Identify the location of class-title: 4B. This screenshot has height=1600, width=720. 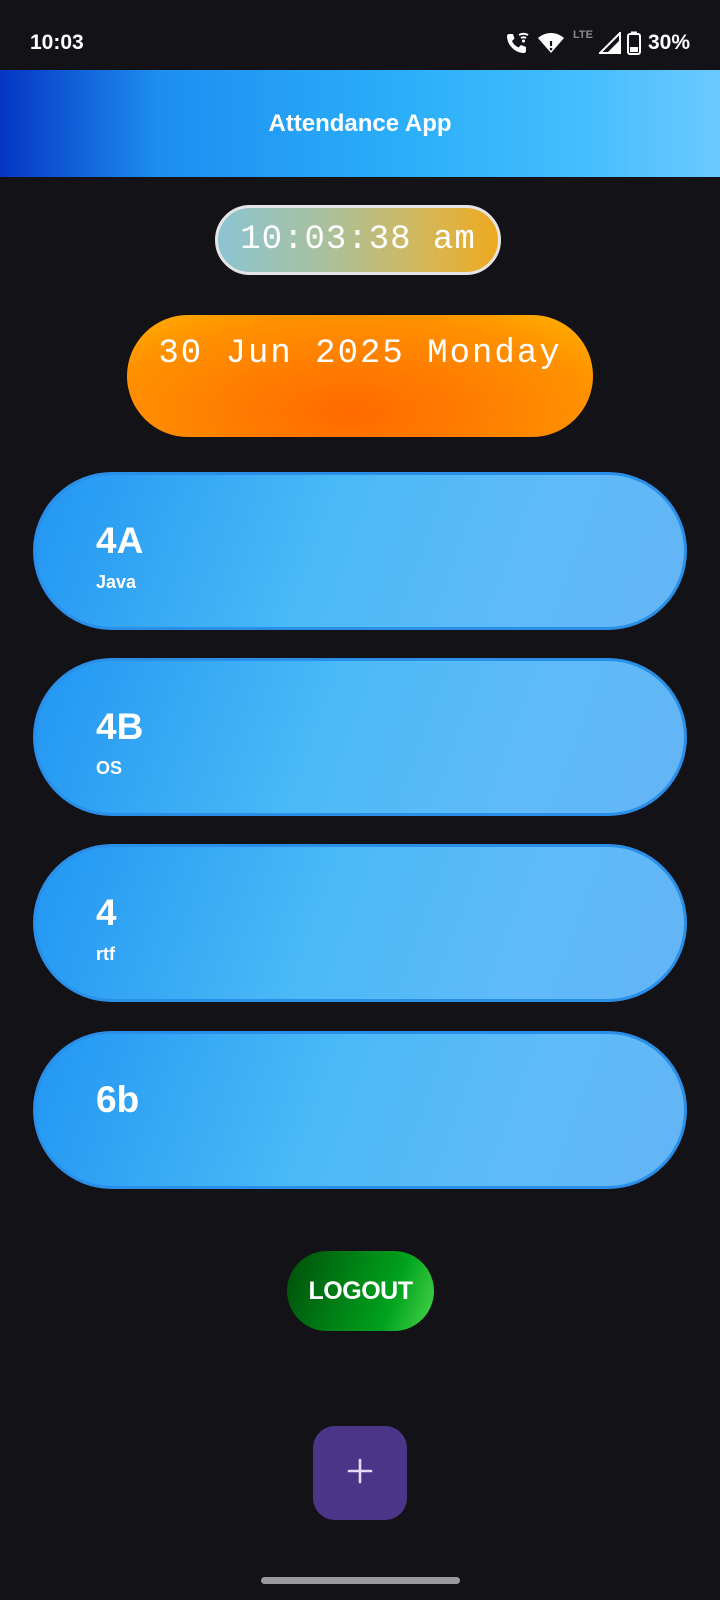
(120, 726).